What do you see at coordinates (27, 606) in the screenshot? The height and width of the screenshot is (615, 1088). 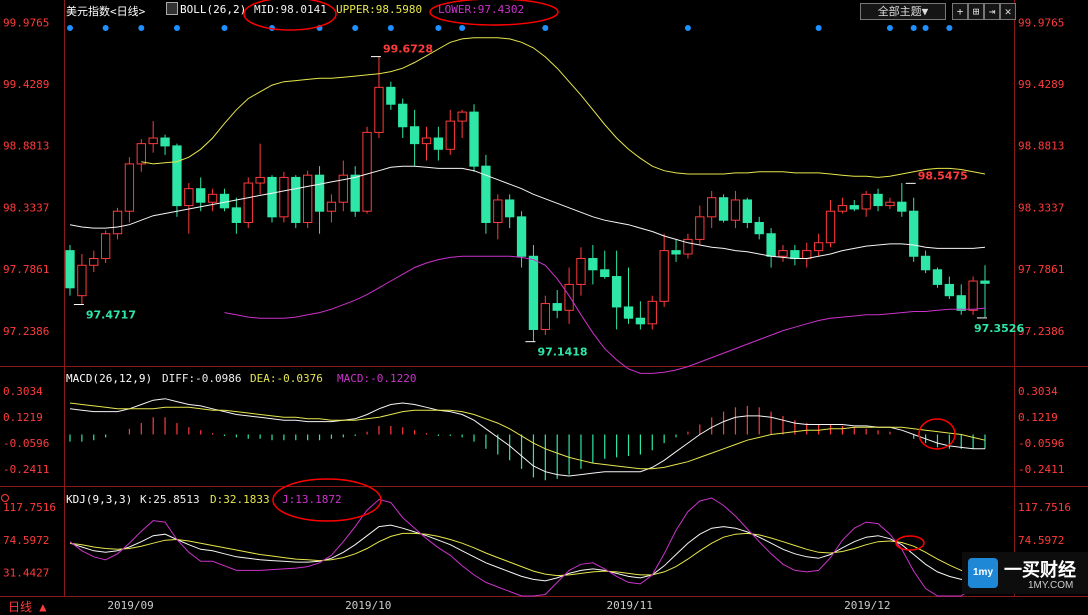 I see `period-selector: 日线 ▲` at bounding box center [27, 606].